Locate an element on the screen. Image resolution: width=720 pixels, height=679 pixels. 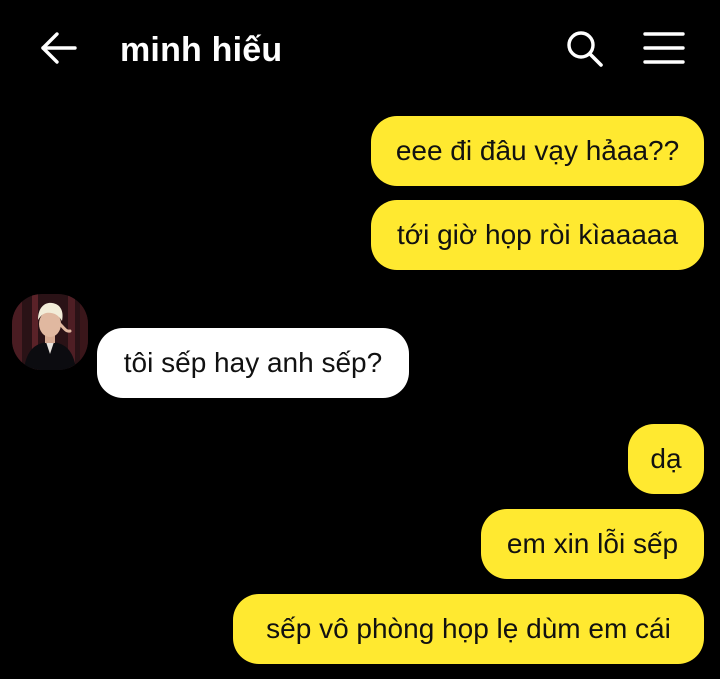
message-text: em xin lỗi sếp is located at coordinates (592, 543).